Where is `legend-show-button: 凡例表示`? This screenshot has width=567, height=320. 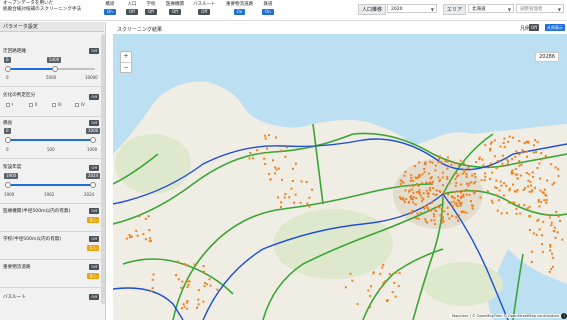 legend-show-button: 凡例表示 is located at coordinates (555, 27).